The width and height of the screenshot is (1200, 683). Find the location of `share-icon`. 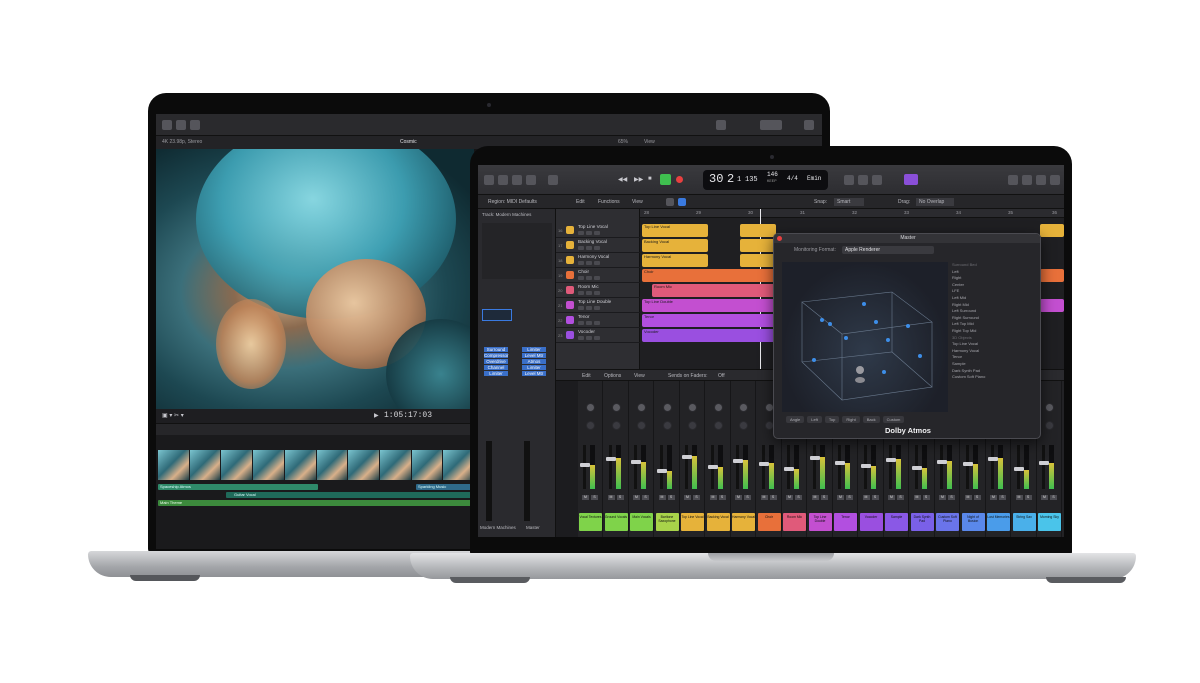

share-icon is located at coordinates (721, 125).